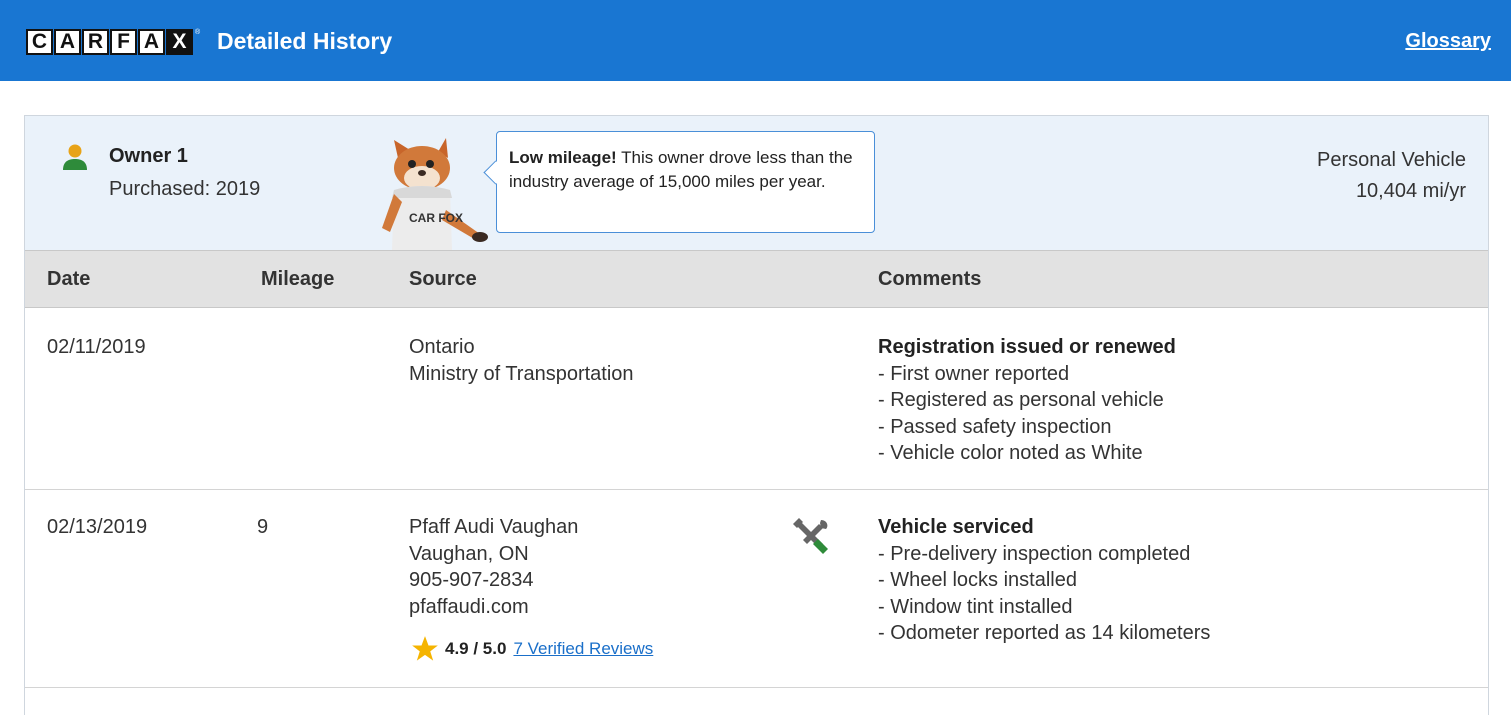 Image resolution: width=1511 pixels, height=715 pixels. Describe the element at coordinates (956, 527) in the screenshot. I see `comment-title: Vehicle serviced` at that location.